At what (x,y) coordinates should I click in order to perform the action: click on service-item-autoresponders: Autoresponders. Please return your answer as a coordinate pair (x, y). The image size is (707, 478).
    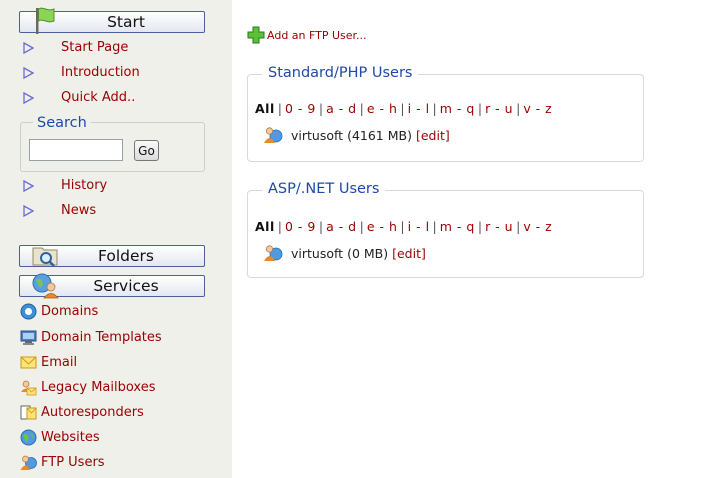
    Looking at the image, I should click on (82, 412).